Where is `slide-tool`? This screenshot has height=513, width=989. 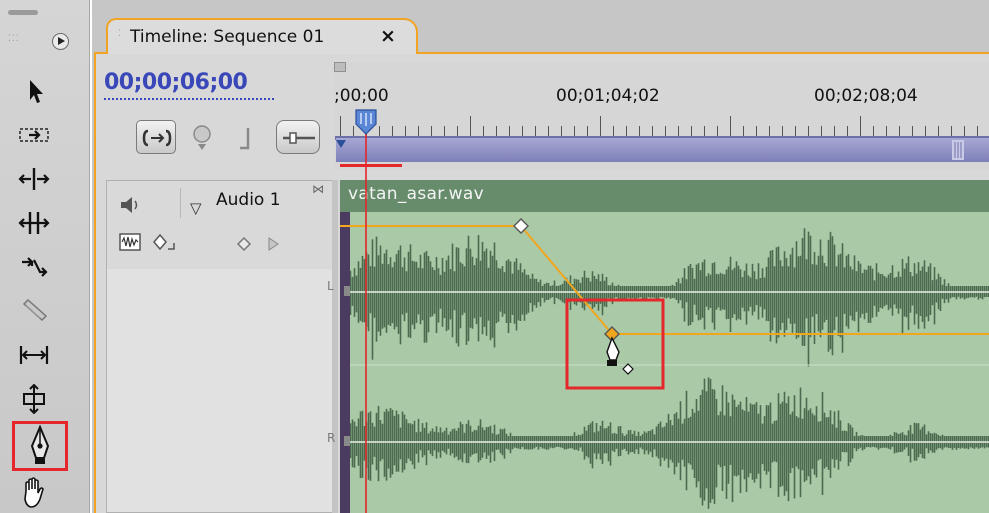 slide-tool is located at coordinates (34, 399).